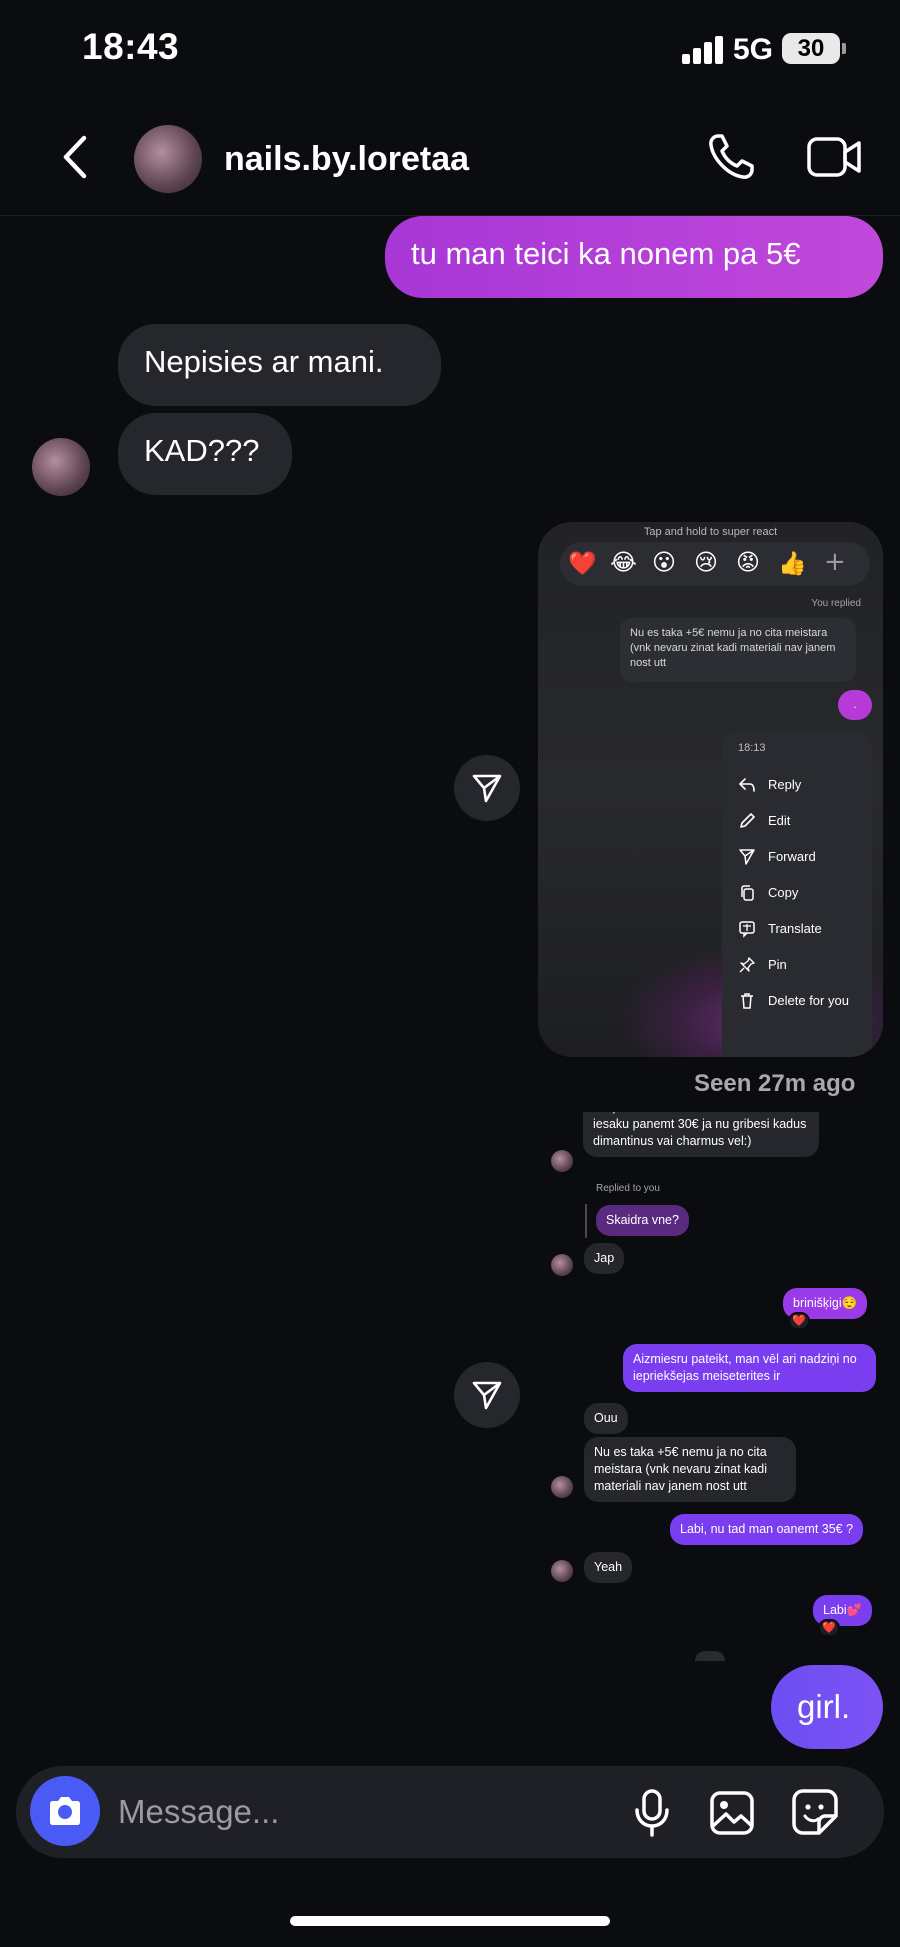 Image resolution: width=900 pixels, height=1947 pixels. Describe the element at coordinates (747, 929) in the screenshot. I see `translate-icon` at that location.